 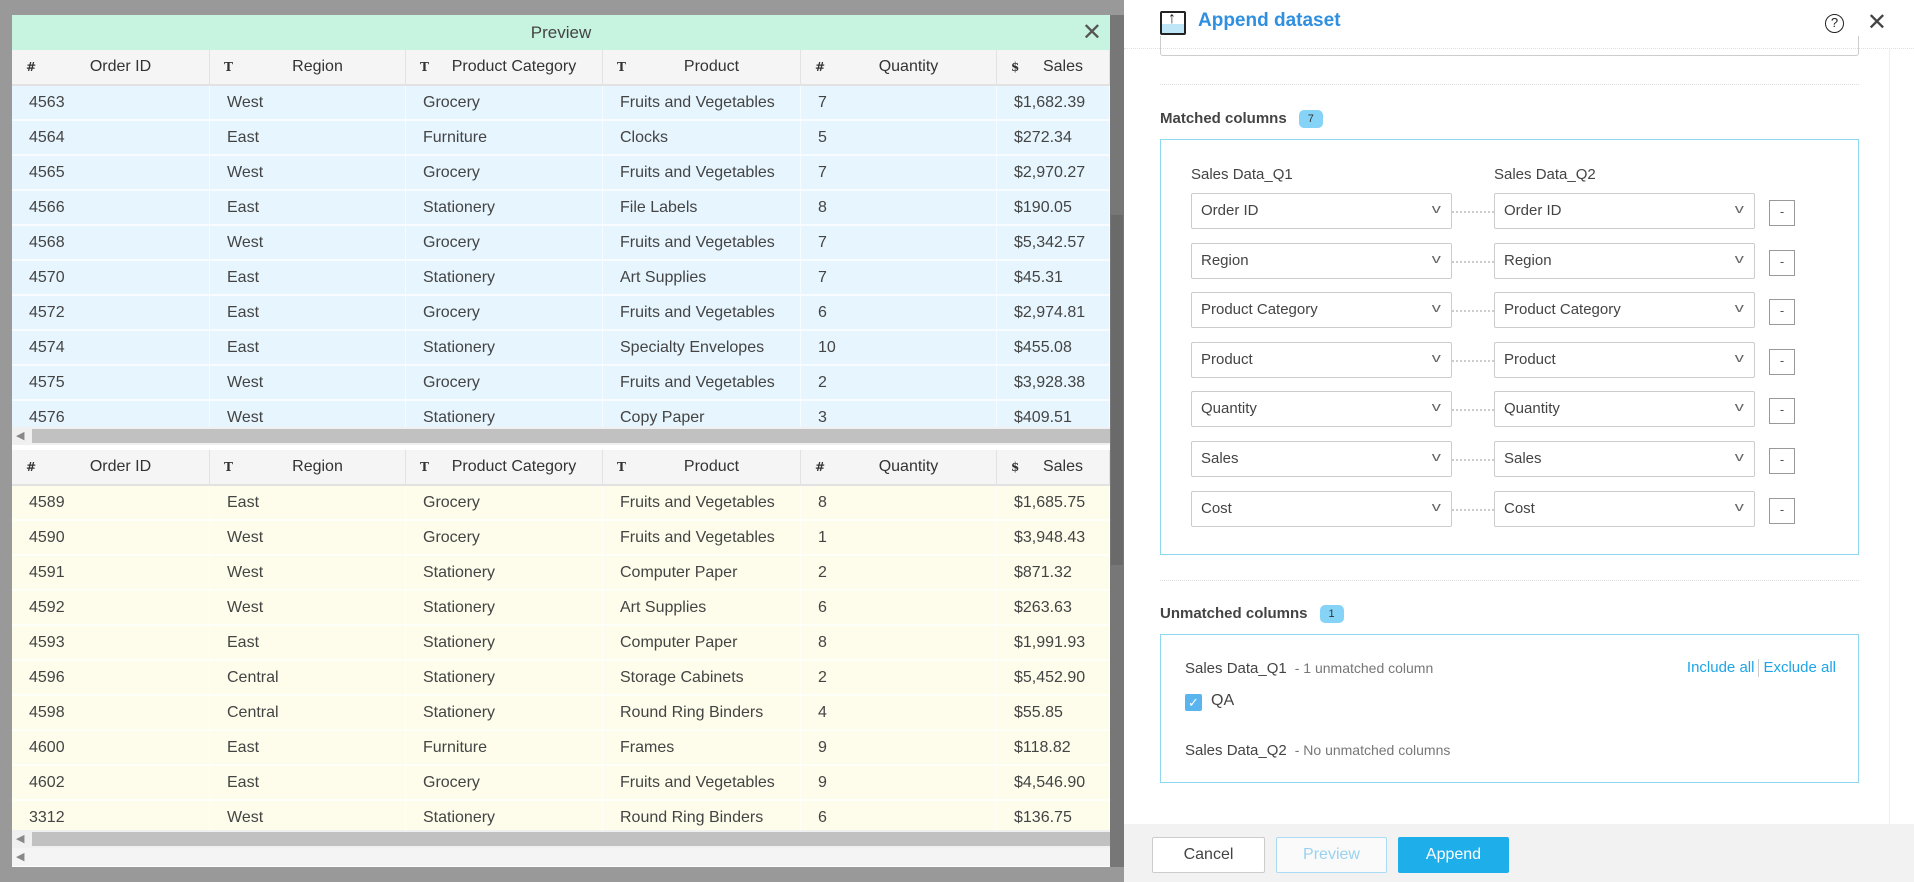 What do you see at coordinates (1889, 436) in the screenshot?
I see `panel-scrollbar` at bounding box center [1889, 436].